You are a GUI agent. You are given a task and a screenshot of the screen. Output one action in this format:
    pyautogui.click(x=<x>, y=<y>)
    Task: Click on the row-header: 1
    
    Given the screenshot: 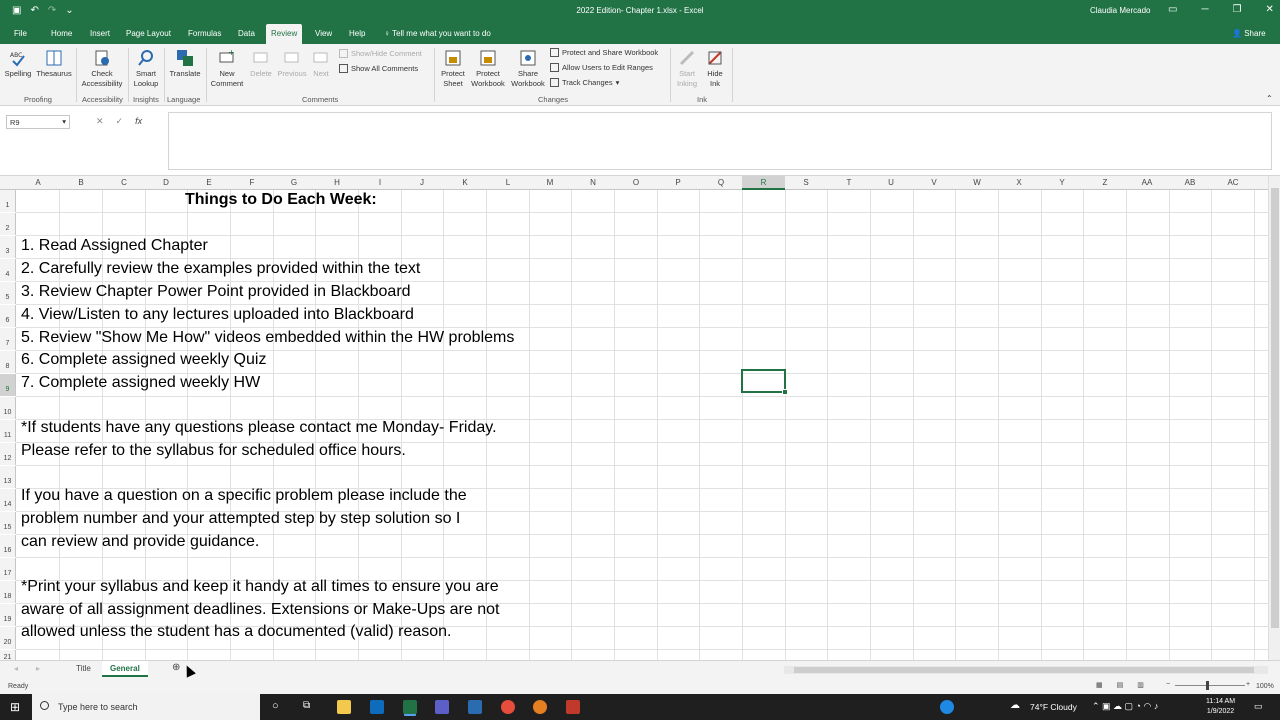 What is the action you would take?
    pyautogui.click(x=8, y=201)
    